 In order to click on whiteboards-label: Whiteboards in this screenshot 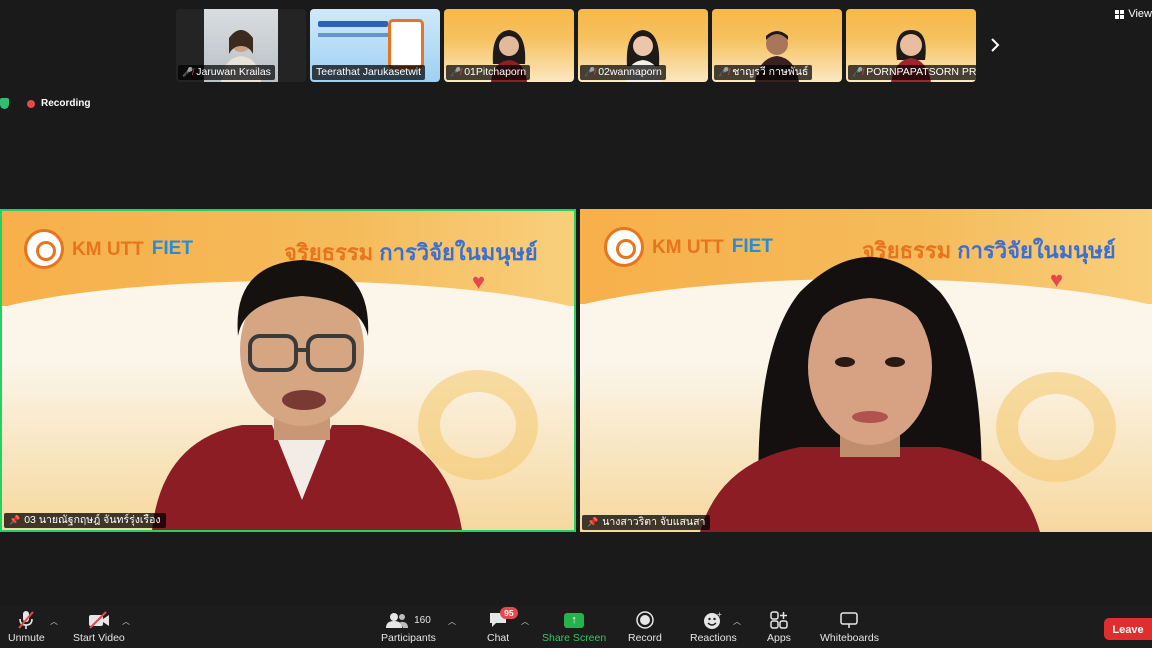, I will do `click(849, 638)`.